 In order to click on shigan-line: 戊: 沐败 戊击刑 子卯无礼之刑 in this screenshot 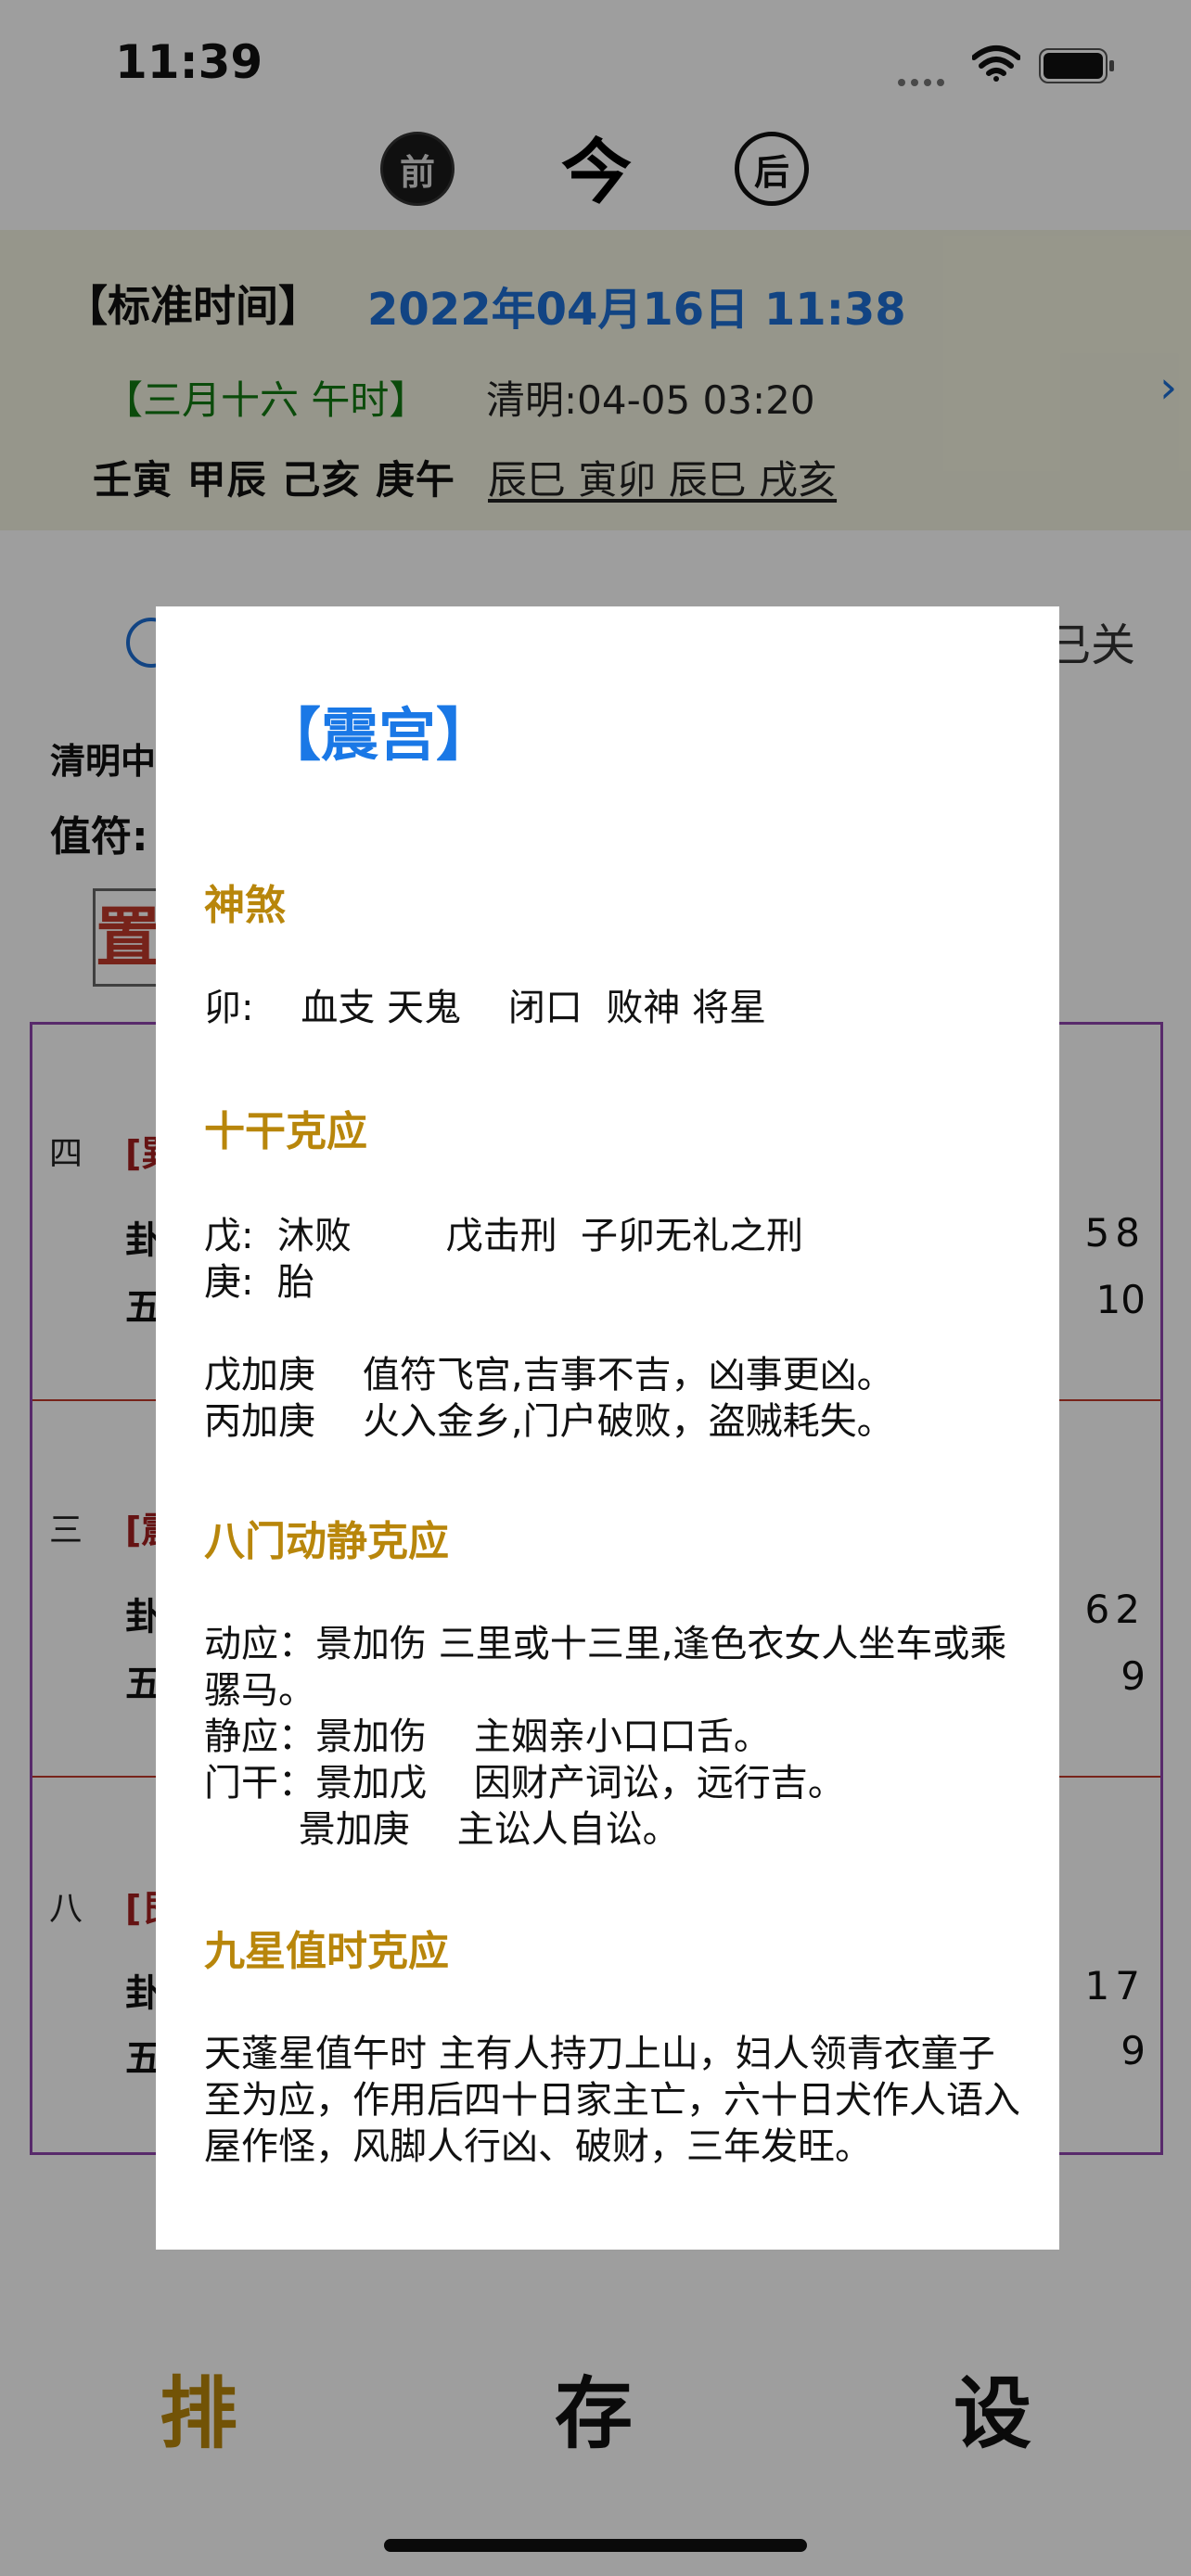, I will do `click(504, 1236)`.